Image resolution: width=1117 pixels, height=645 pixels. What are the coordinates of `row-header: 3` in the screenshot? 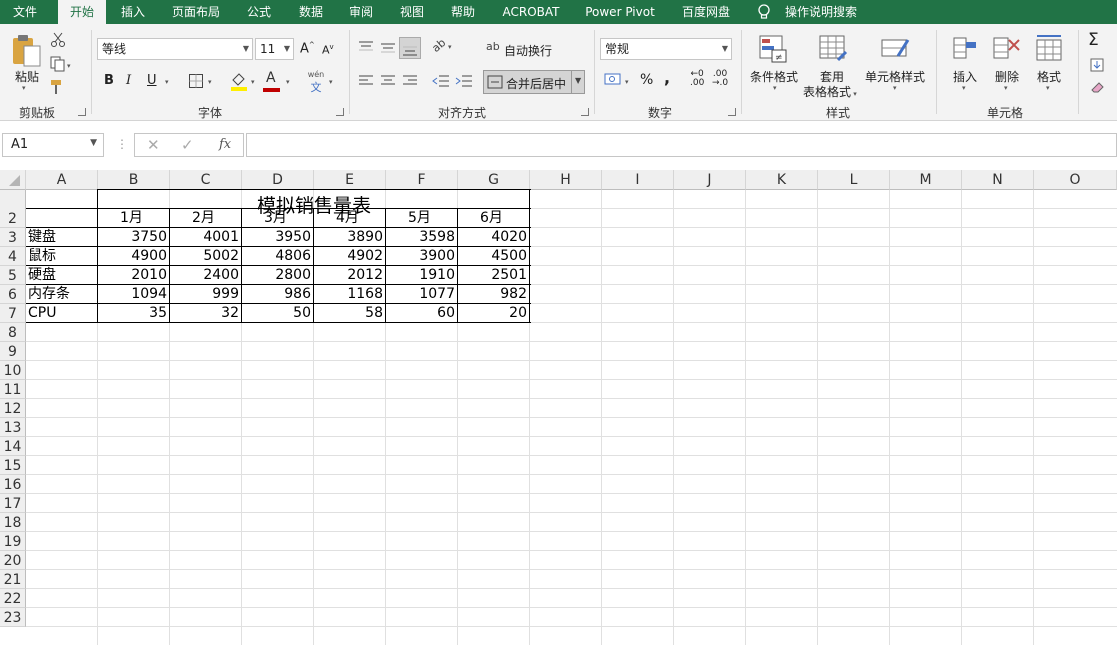 It's located at (13, 237).